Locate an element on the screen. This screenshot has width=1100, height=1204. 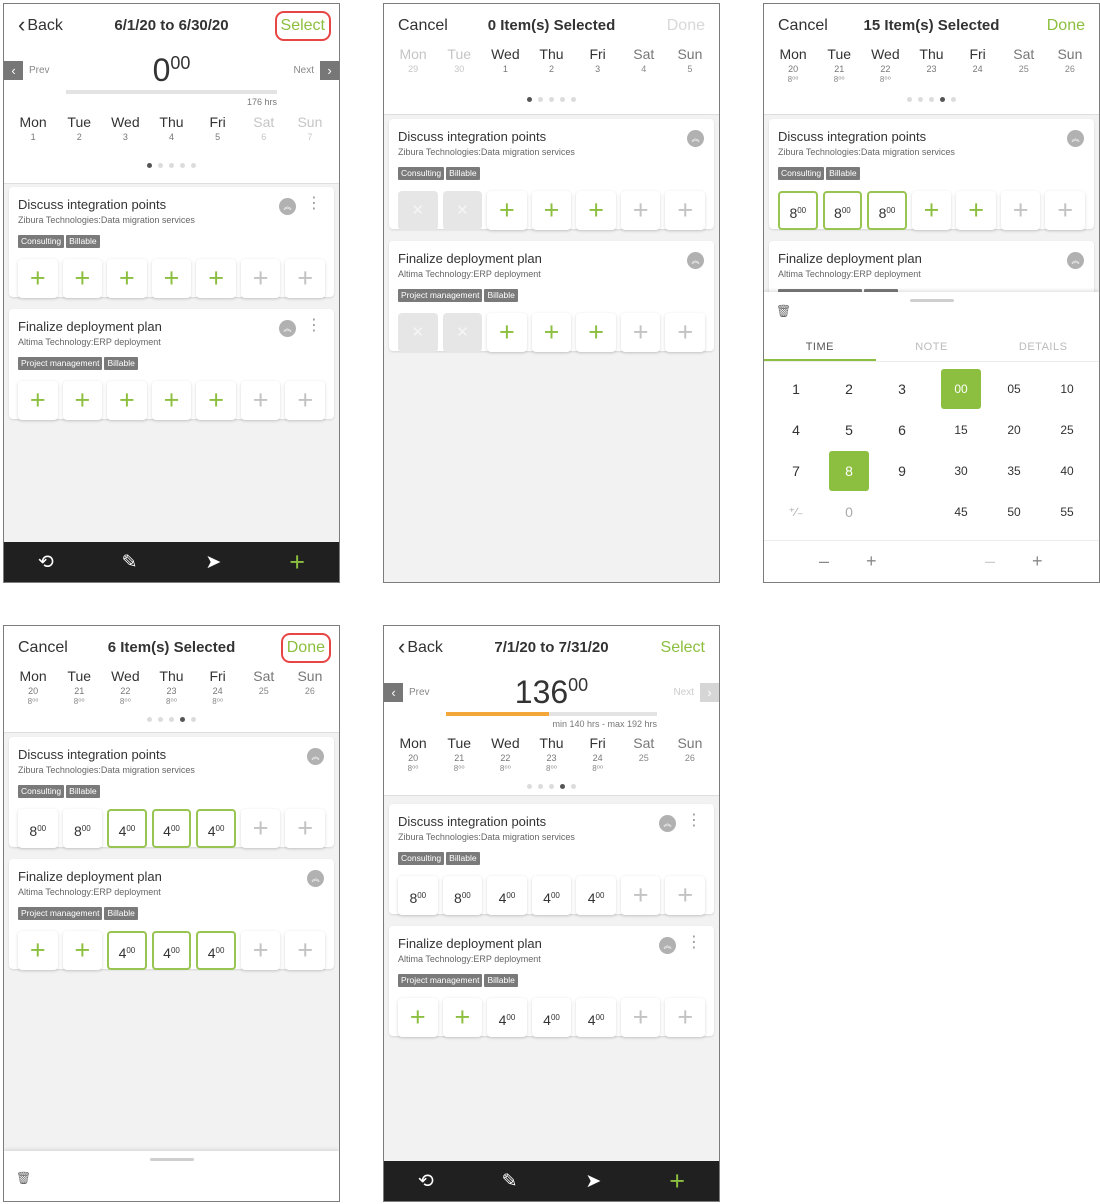
minute-key: 45 is located at coordinates (961, 512).